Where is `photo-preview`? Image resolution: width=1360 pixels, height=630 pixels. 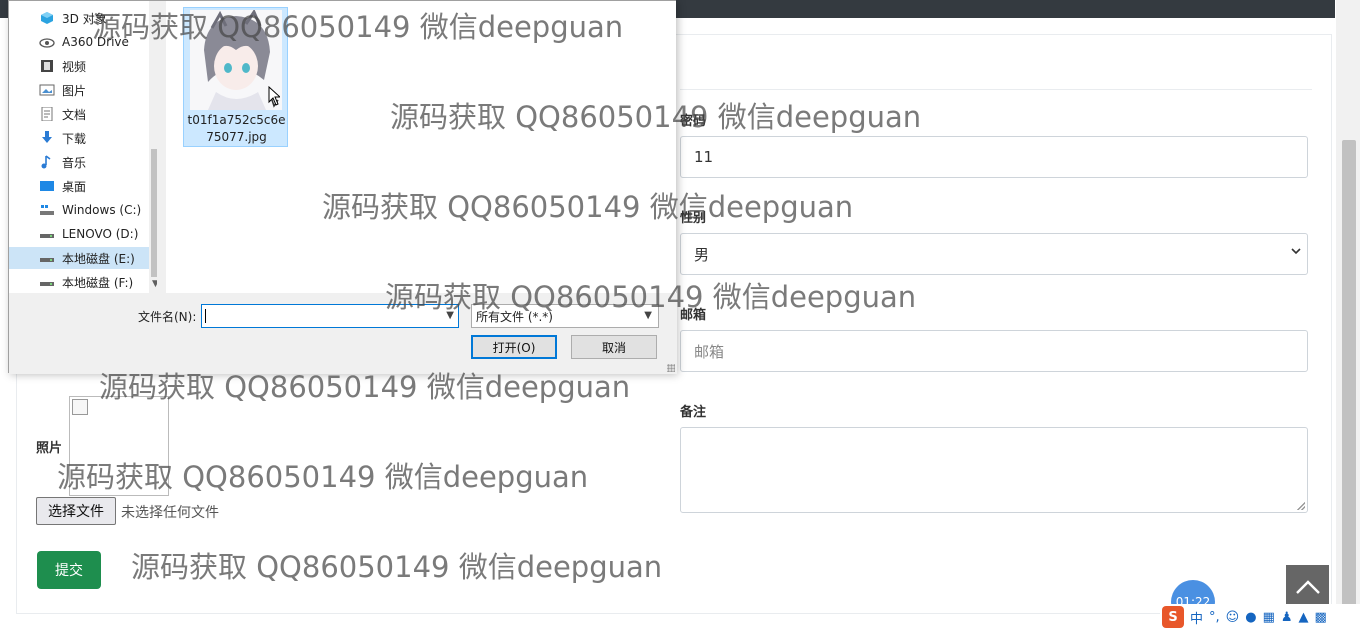
photo-preview is located at coordinates (119, 446).